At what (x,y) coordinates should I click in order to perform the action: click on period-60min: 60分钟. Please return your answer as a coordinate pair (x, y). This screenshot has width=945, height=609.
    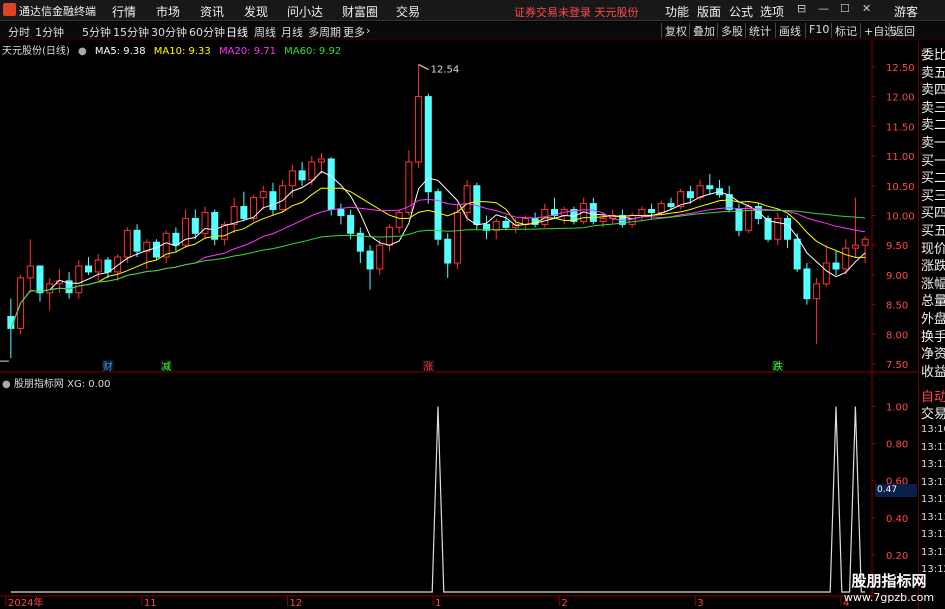
    Looking at the image, I should click on (207, 32).